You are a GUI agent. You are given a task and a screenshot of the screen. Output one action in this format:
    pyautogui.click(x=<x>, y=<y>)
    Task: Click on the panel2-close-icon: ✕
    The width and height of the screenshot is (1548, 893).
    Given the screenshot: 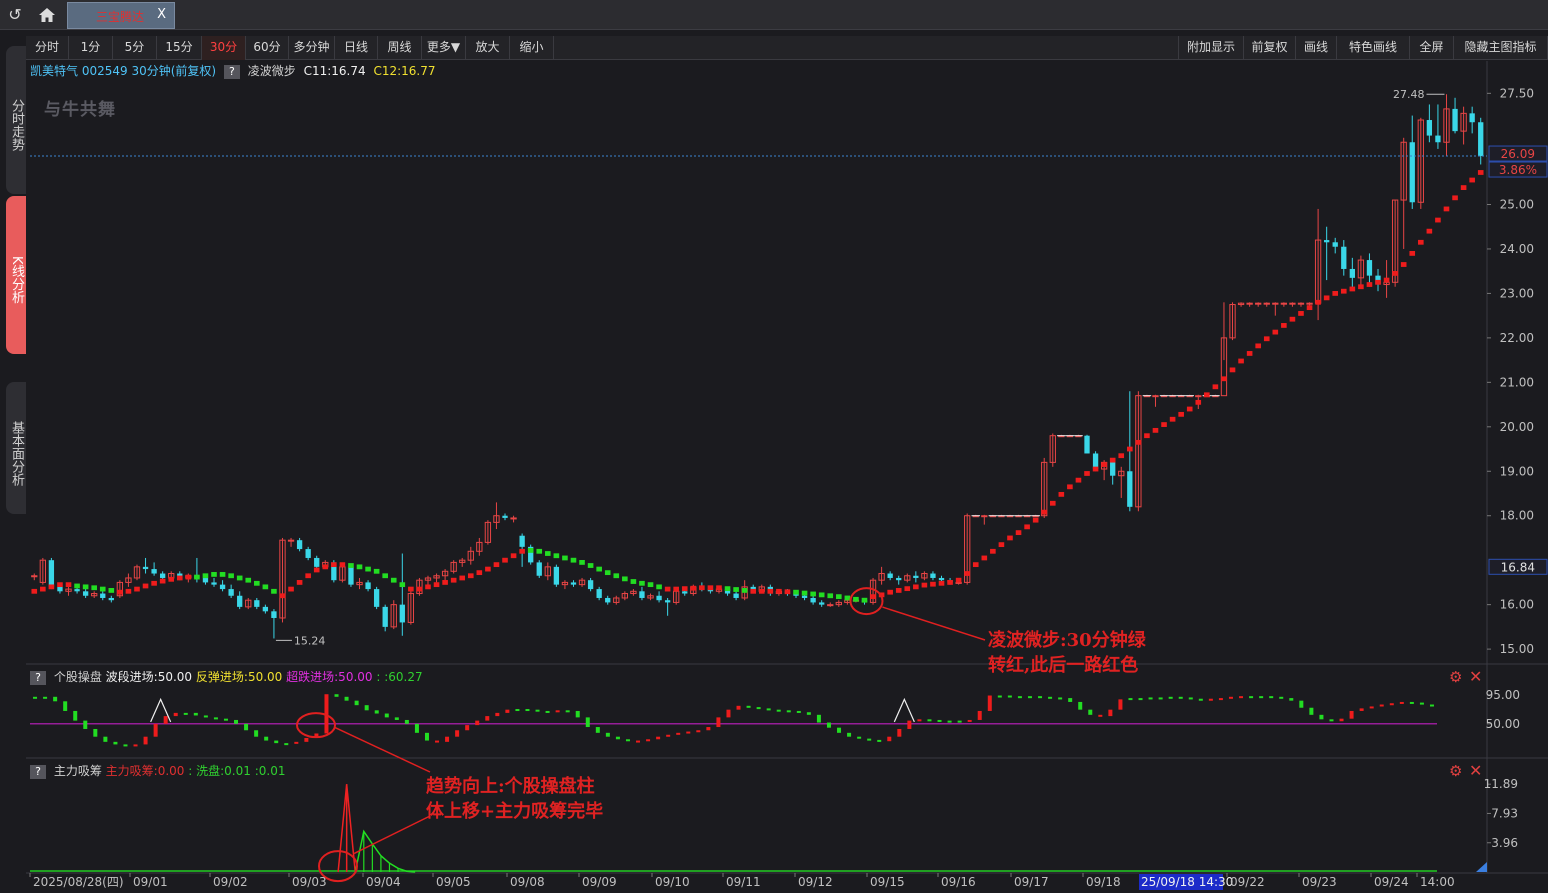 What is the action you would take?
    pyautogui.click(x=1475, y=676)
    